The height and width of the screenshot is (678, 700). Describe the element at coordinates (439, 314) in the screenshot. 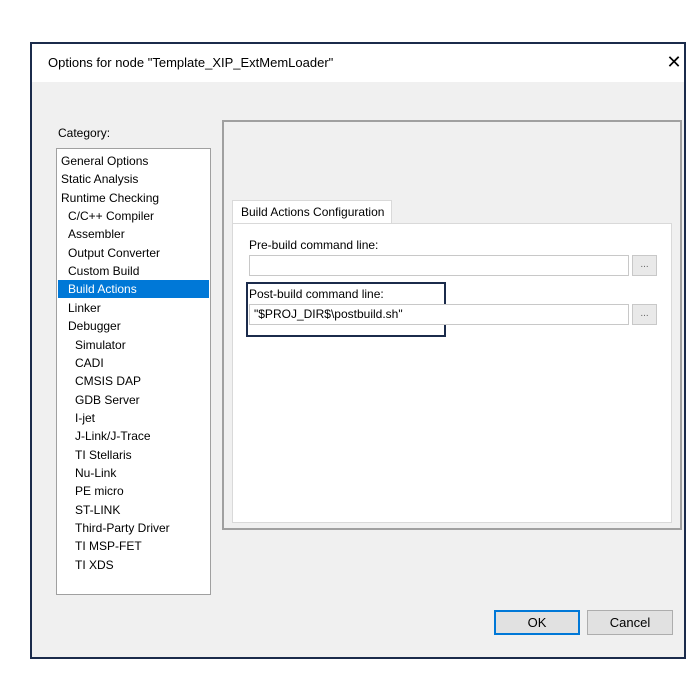

I see `postbuild-input: "$PROJ_DIR$\postbuild.sh"` at that location.